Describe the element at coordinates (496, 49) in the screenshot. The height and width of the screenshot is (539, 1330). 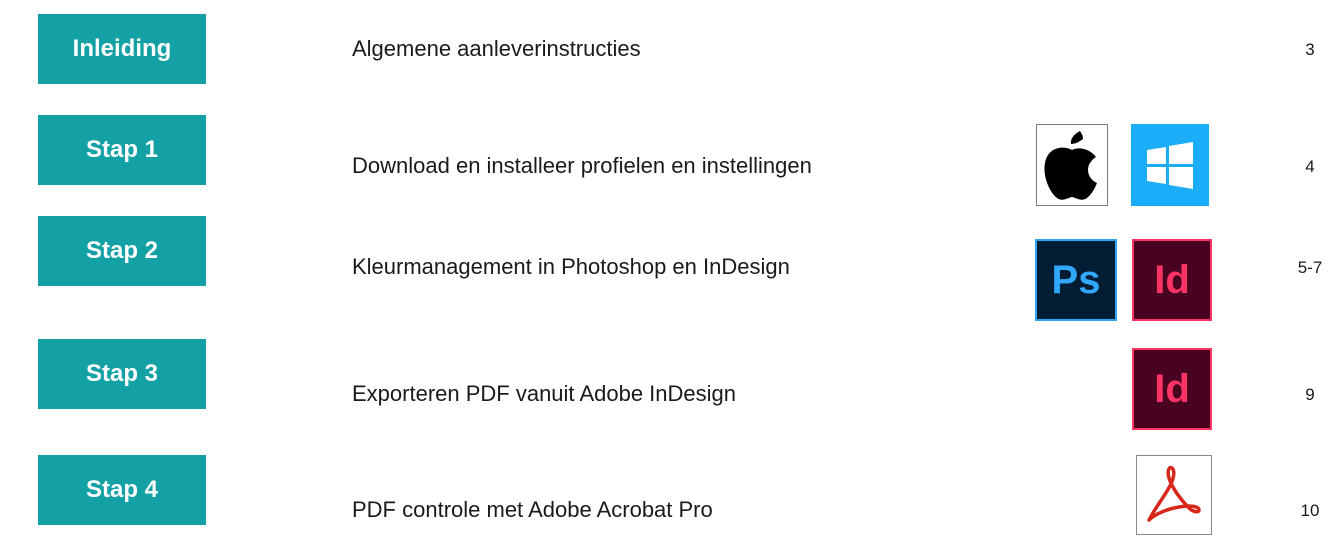
I see `toc-title: Algemene aanleverinstructies` at that location.